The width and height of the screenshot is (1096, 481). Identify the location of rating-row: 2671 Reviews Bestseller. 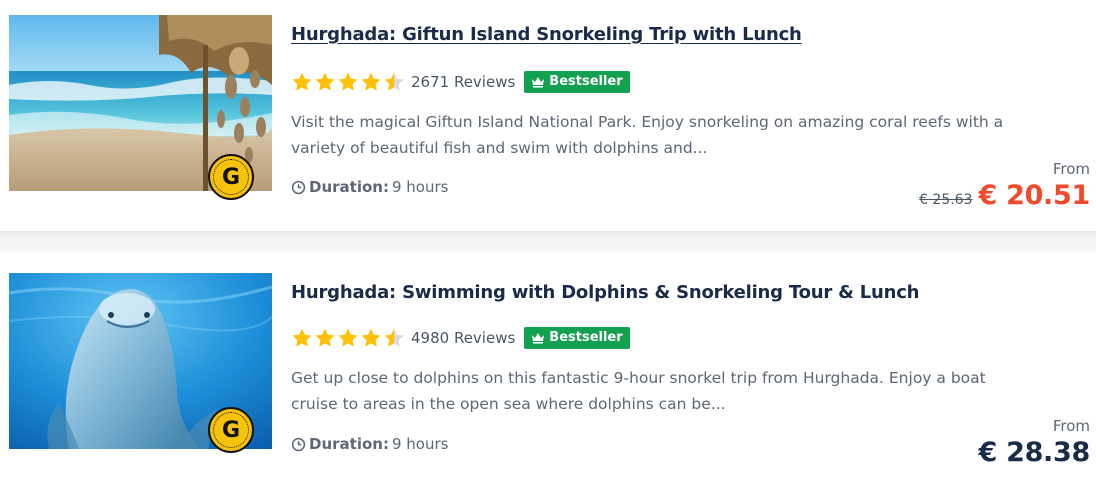
(460, 82).